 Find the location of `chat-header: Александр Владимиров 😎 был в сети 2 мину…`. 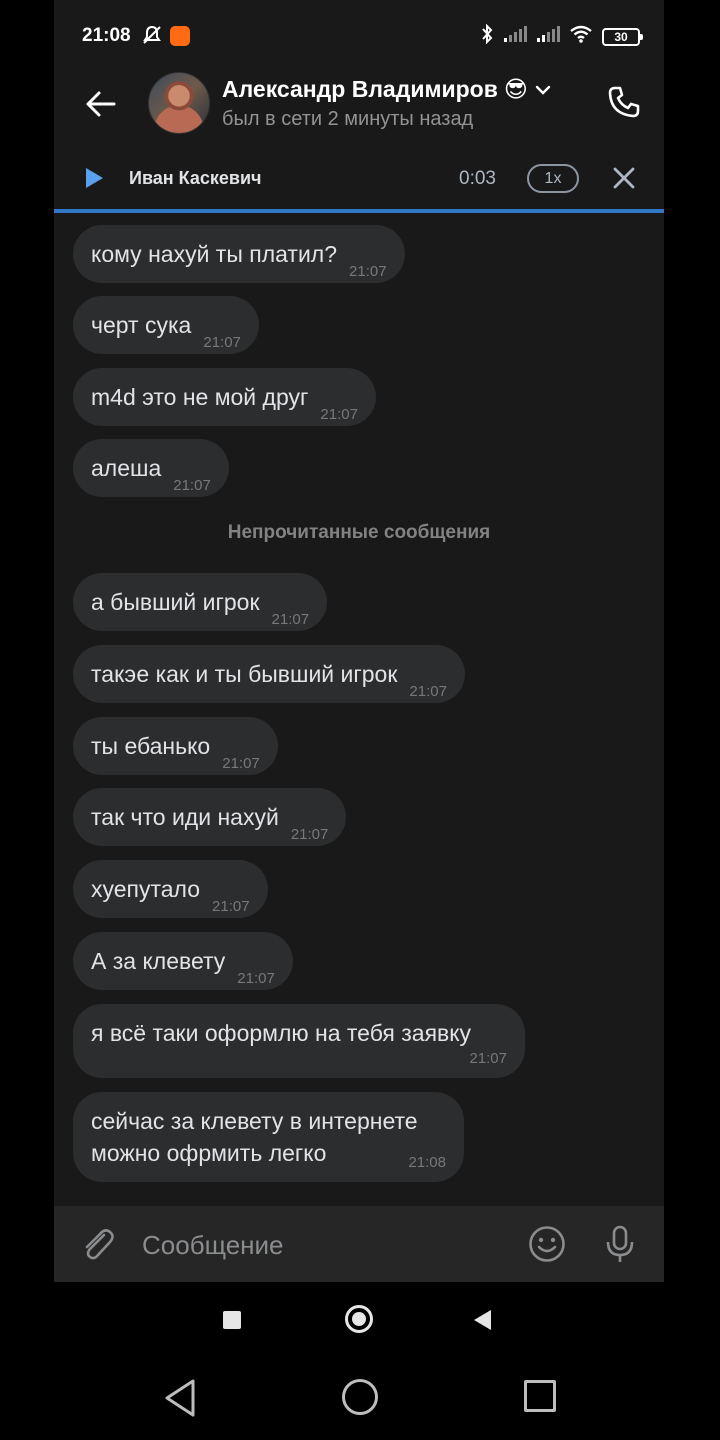

chat-header: Александр Владимиров 😎 был в сети 2 мину… is located at coordinates (359, 104).